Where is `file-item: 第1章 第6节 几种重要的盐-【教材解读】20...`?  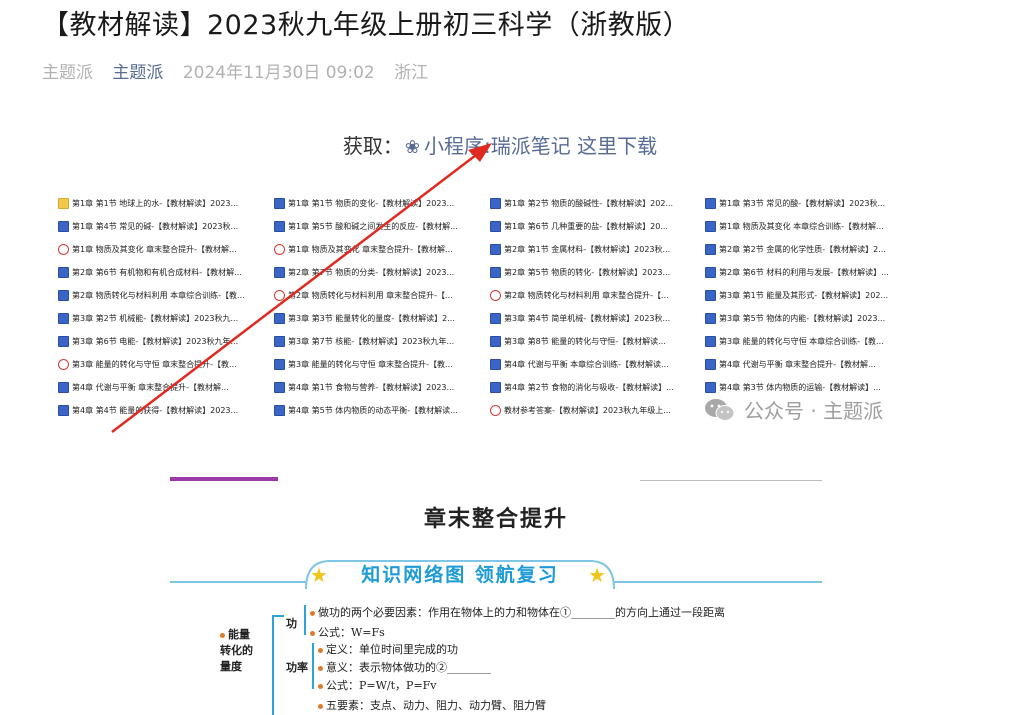
file-item: 第1章 第6节 几种重要的盐-【教材解读】20... is located at coordinates (579, 226).